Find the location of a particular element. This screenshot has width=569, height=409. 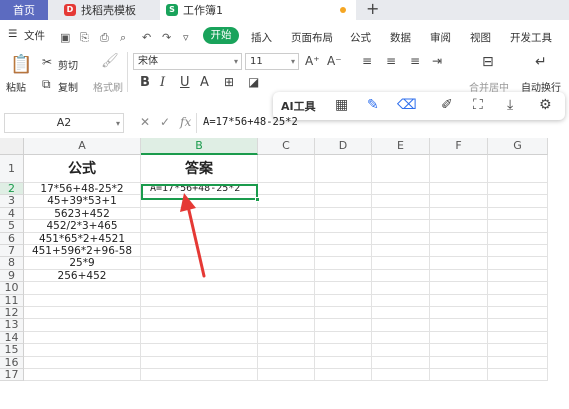

cell-e4 is located at coordinates (401, 214).